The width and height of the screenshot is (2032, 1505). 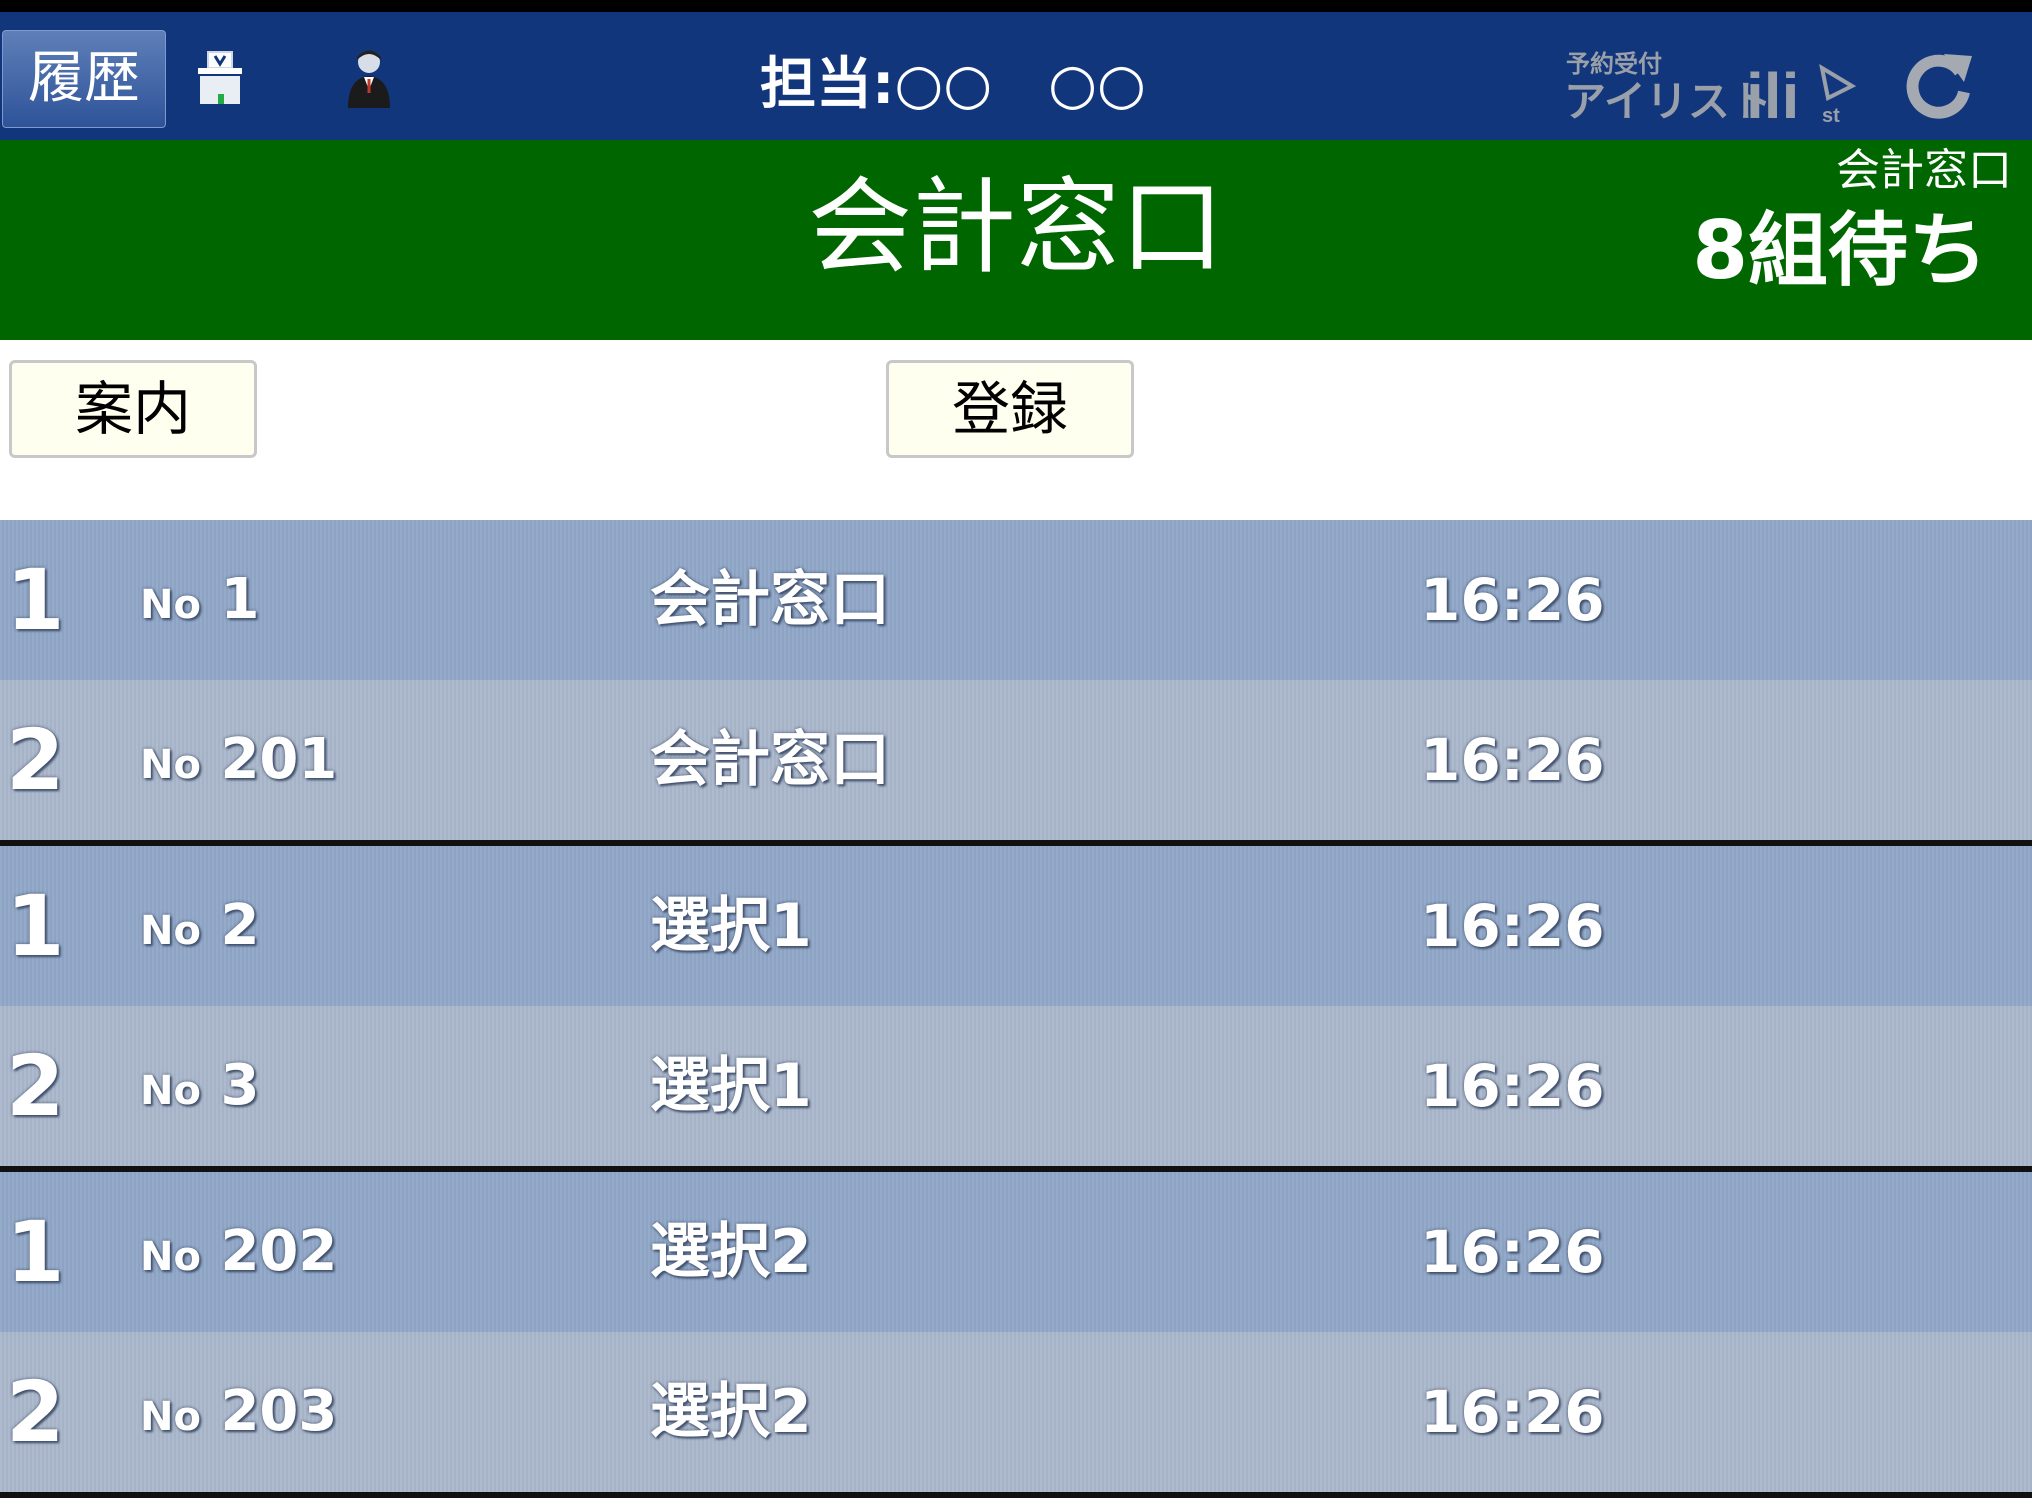 I want to click on top-edge, so click(x=1016, y=6).